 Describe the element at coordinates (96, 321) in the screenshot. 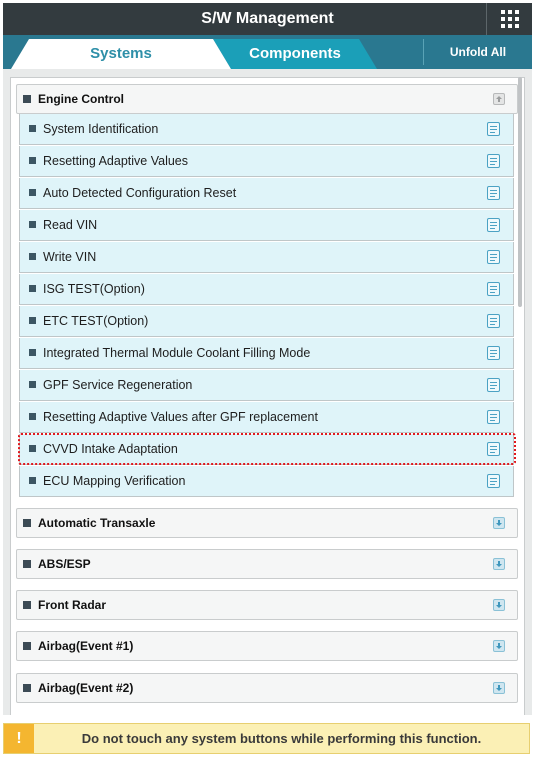

I see `item-label: ETC TEST(Option)` at that location.